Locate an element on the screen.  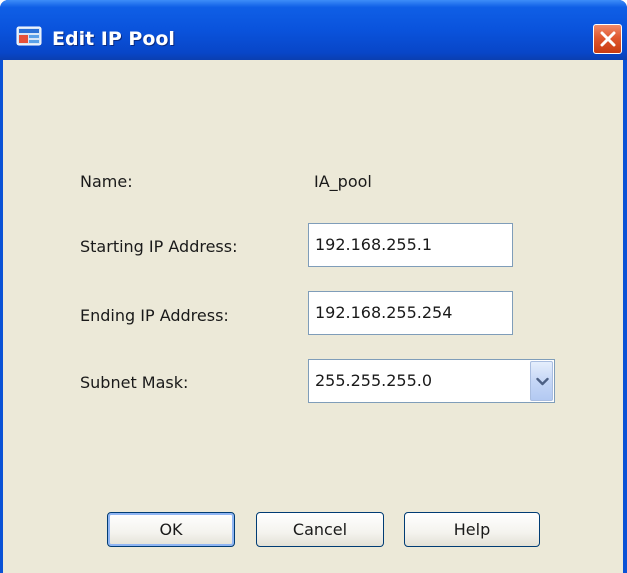
subnet-mask-dropdown-button is located at coordinates (541, 381).